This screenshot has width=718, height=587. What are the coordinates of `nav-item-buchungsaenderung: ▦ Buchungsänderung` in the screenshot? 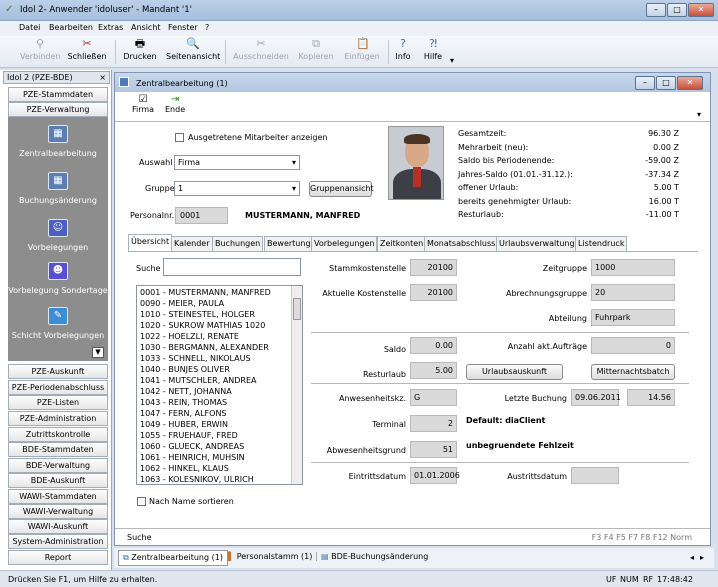 It's located at (58, 188).